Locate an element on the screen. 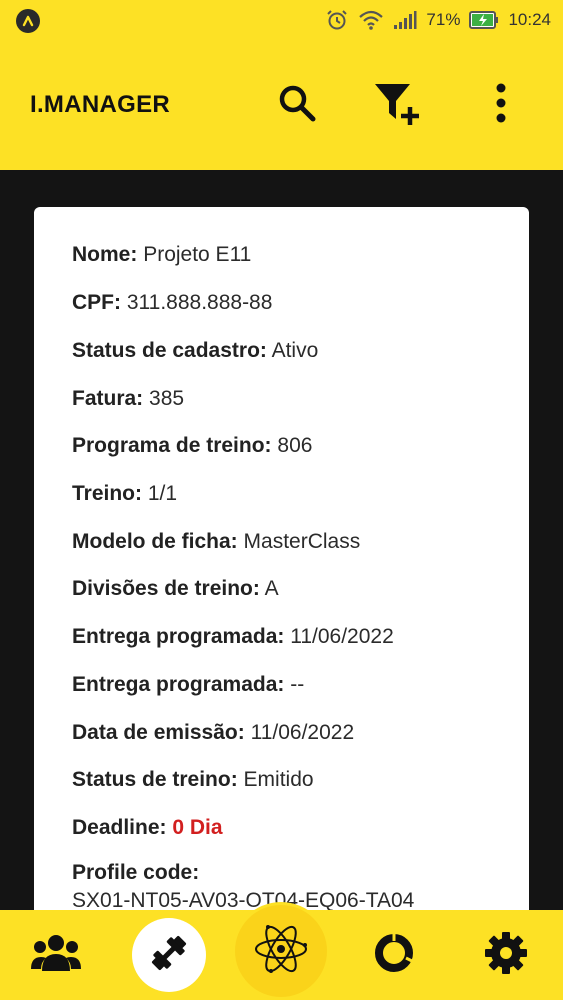  field-label: Data de emissão: is located at coordinates (158, 732).